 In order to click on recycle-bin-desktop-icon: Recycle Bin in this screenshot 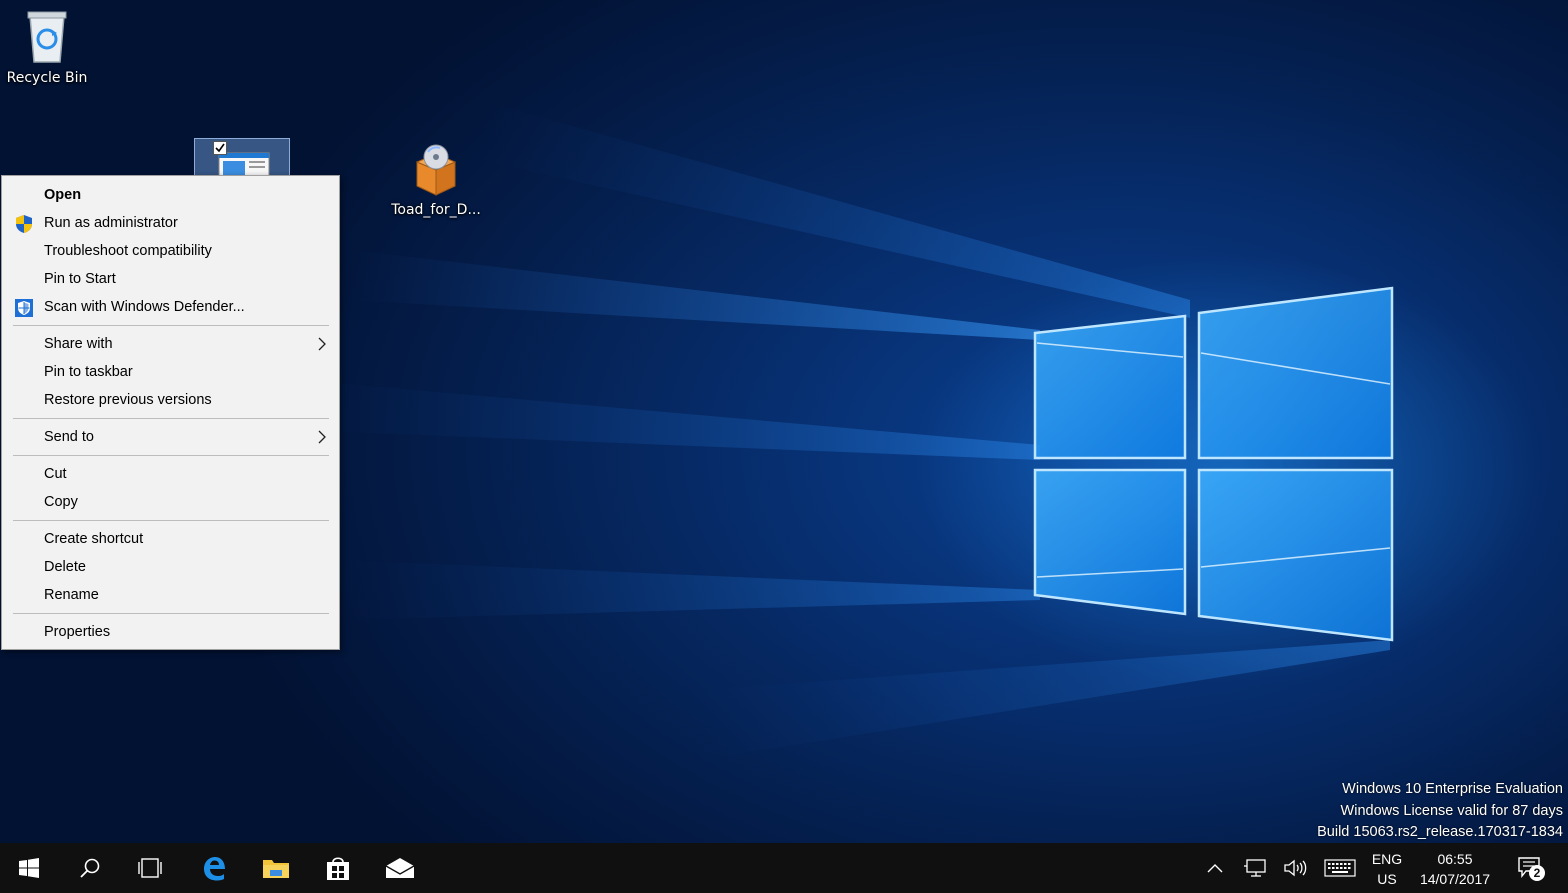, I will do `click(47, 46)`.